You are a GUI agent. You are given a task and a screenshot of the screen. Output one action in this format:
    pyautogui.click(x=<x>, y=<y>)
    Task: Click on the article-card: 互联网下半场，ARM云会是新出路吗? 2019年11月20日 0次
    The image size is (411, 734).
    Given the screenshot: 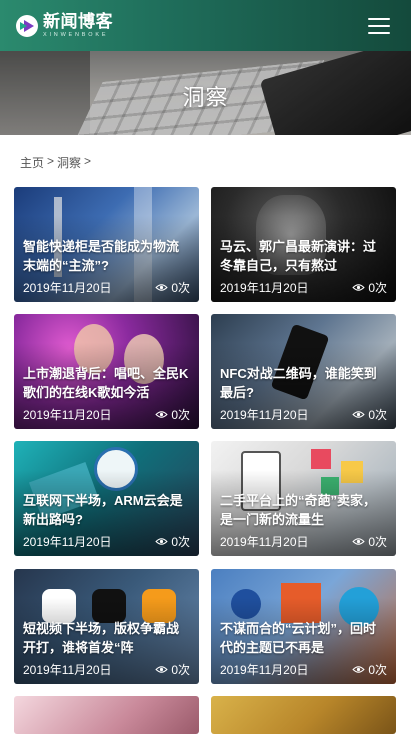 What is the action you would take?
    pyautogui.click(x=106, y=498)
    